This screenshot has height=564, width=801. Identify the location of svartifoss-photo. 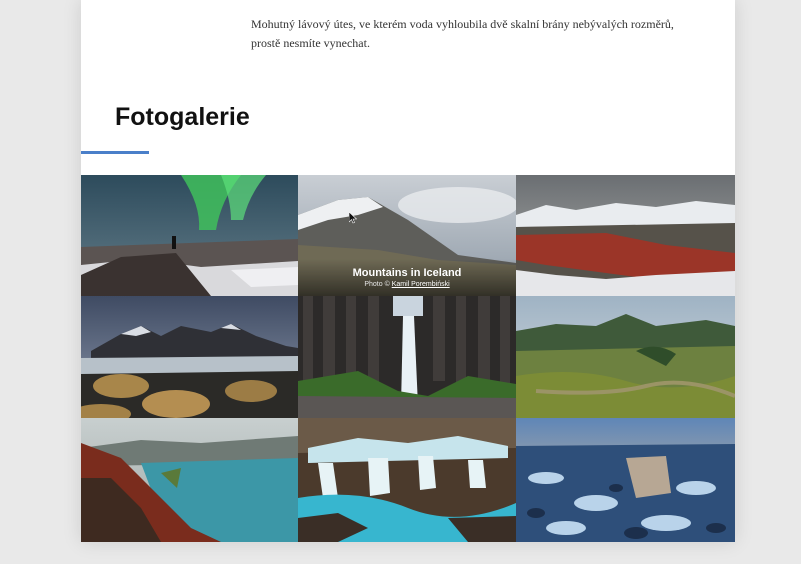
(407, 357).